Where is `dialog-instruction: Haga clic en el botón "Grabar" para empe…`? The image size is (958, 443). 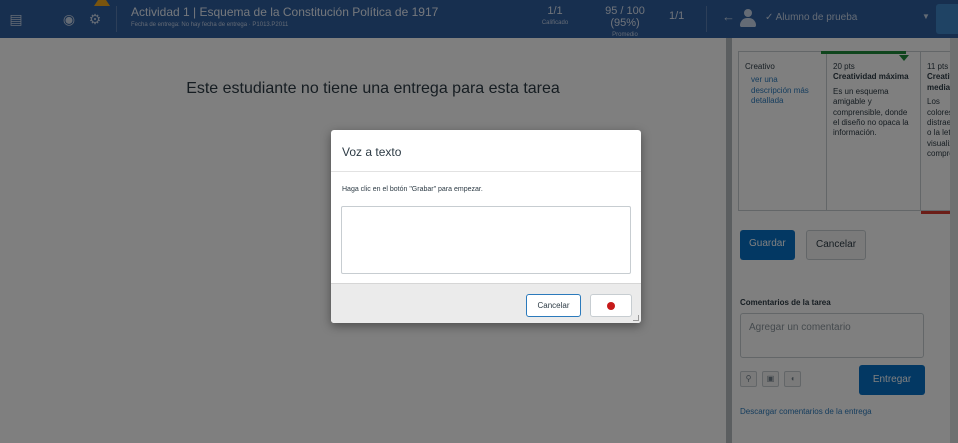
dialog-instruction: Haga clic en el botón "Grabar" para empe… is located at coordinates (412, 189).